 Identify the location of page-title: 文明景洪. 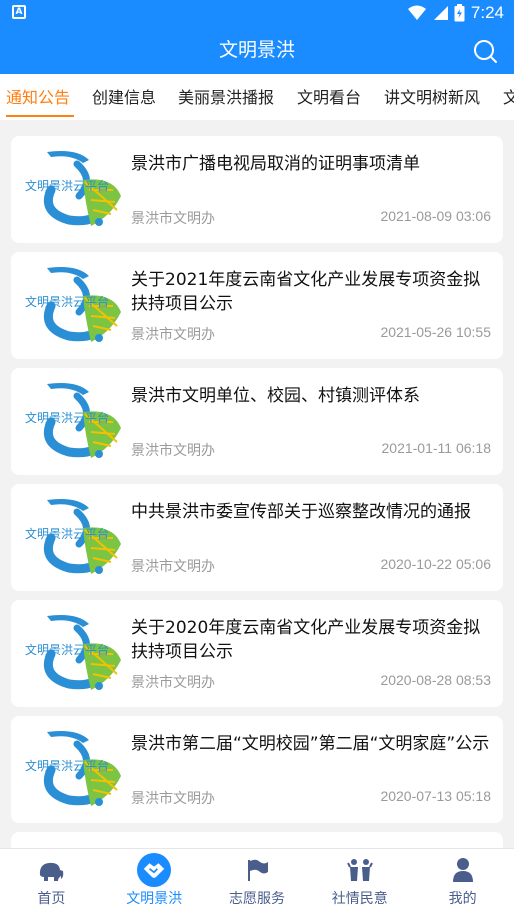
(256, 50).